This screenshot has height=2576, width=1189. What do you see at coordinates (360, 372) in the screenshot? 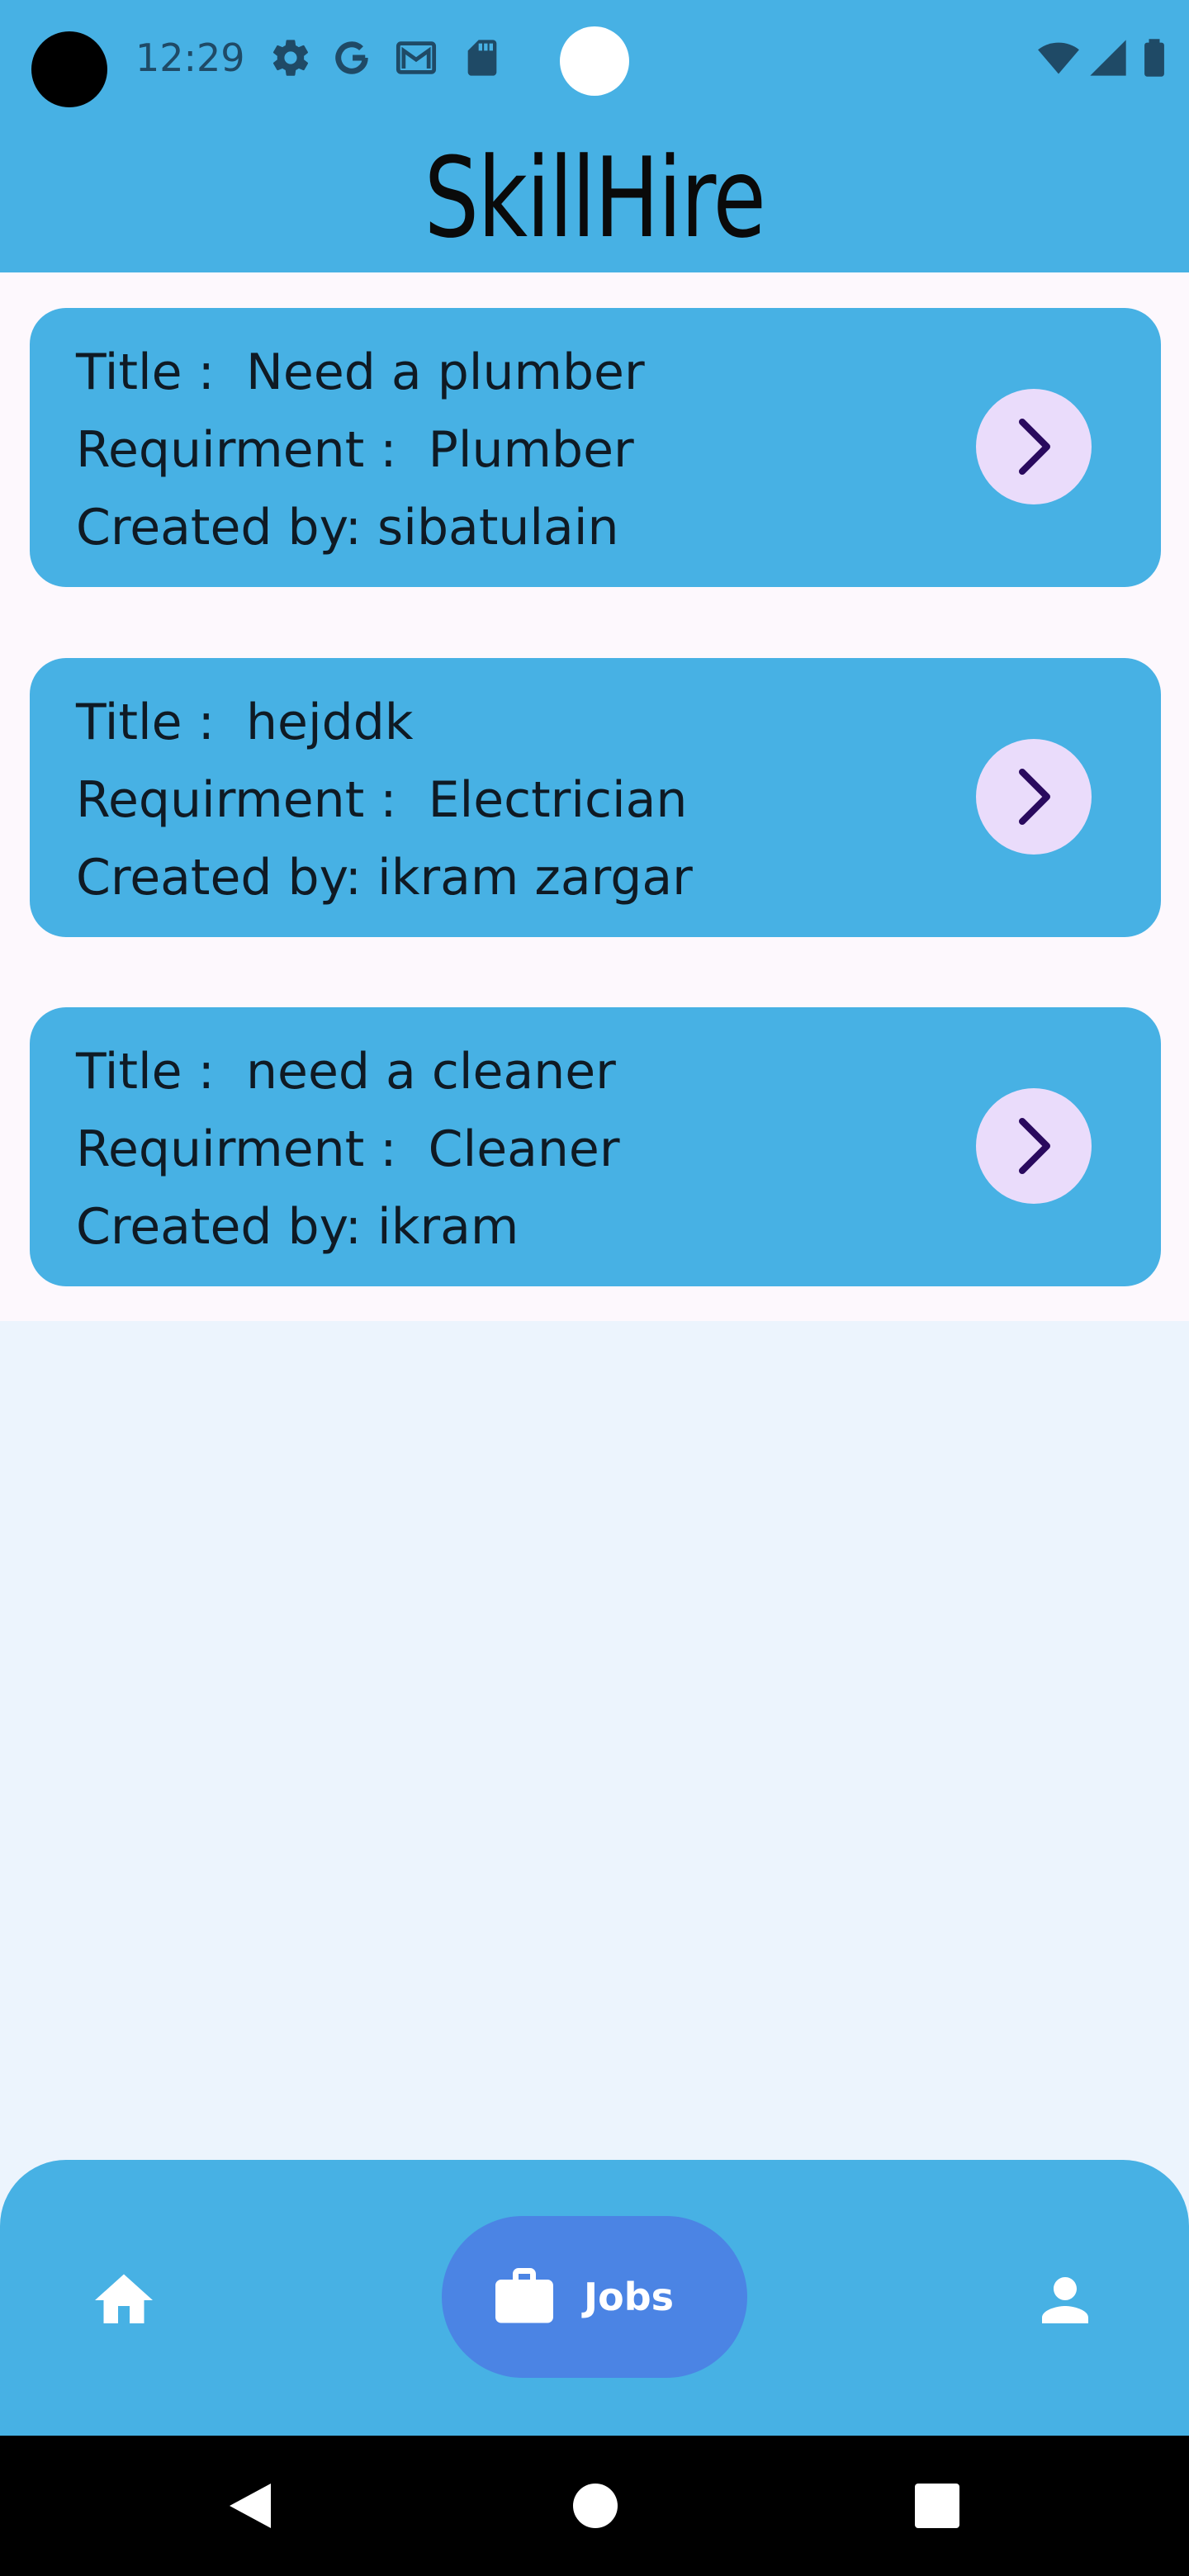
I see `job-title: Title : Need a plumber` at bounding box center [360, 372].